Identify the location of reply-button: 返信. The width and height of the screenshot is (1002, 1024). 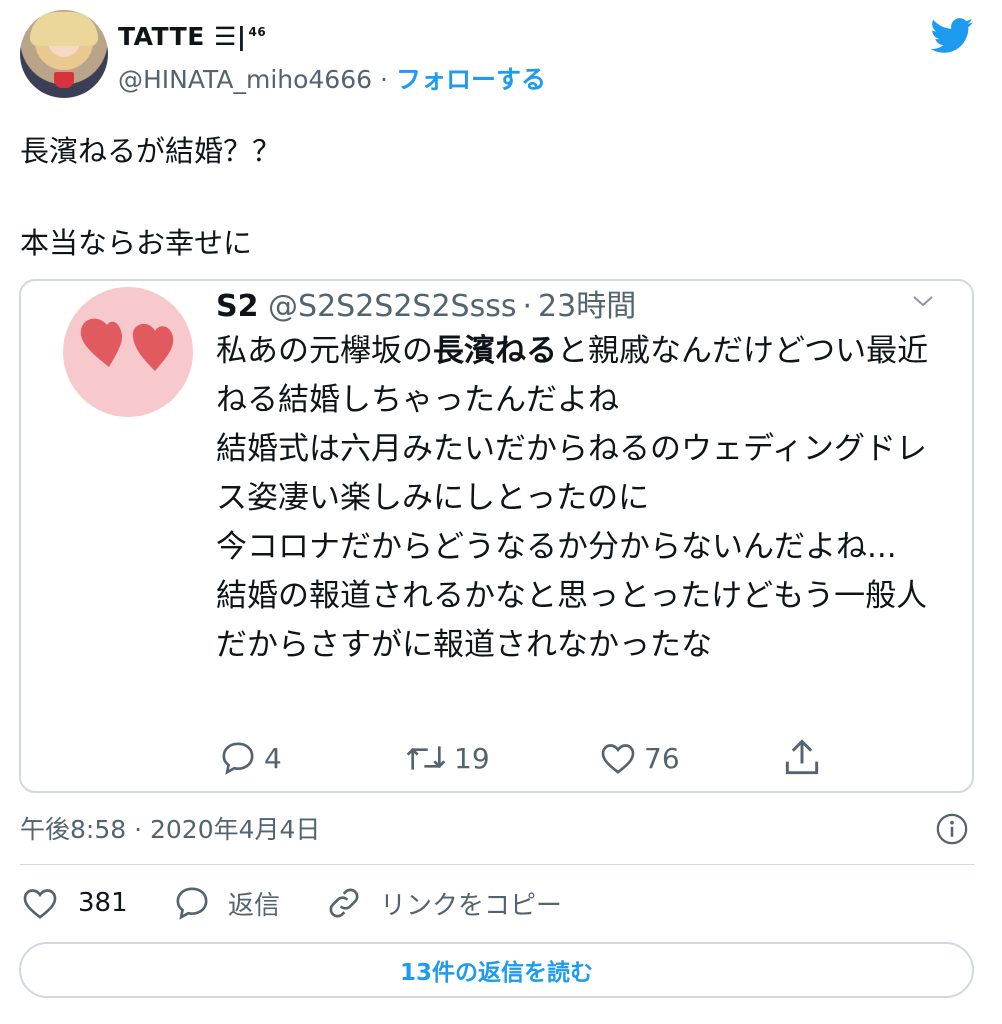
(226, 903).